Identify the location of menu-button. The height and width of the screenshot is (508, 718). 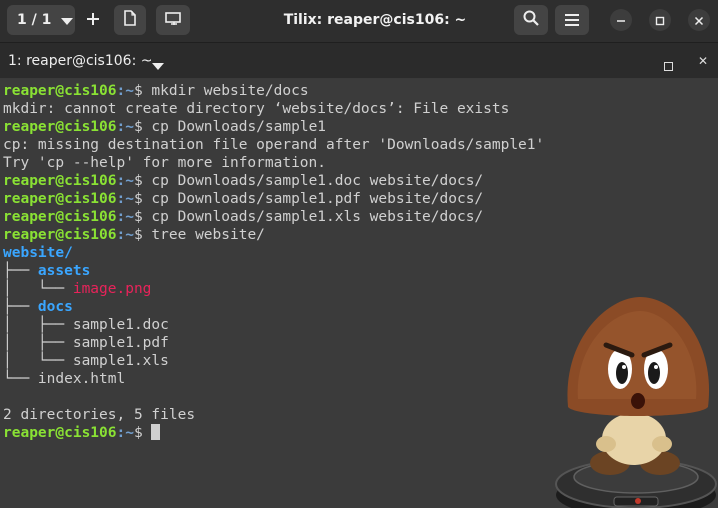
(572, 20).